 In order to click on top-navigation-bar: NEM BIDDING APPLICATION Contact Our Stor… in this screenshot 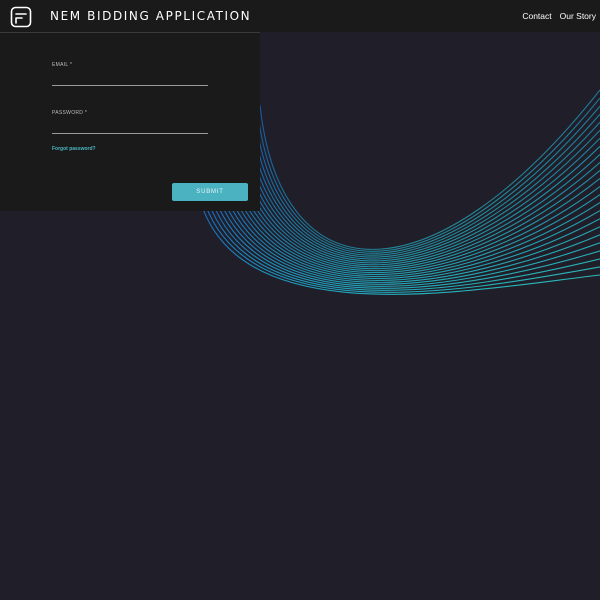, I will do `click(300, 16)`.